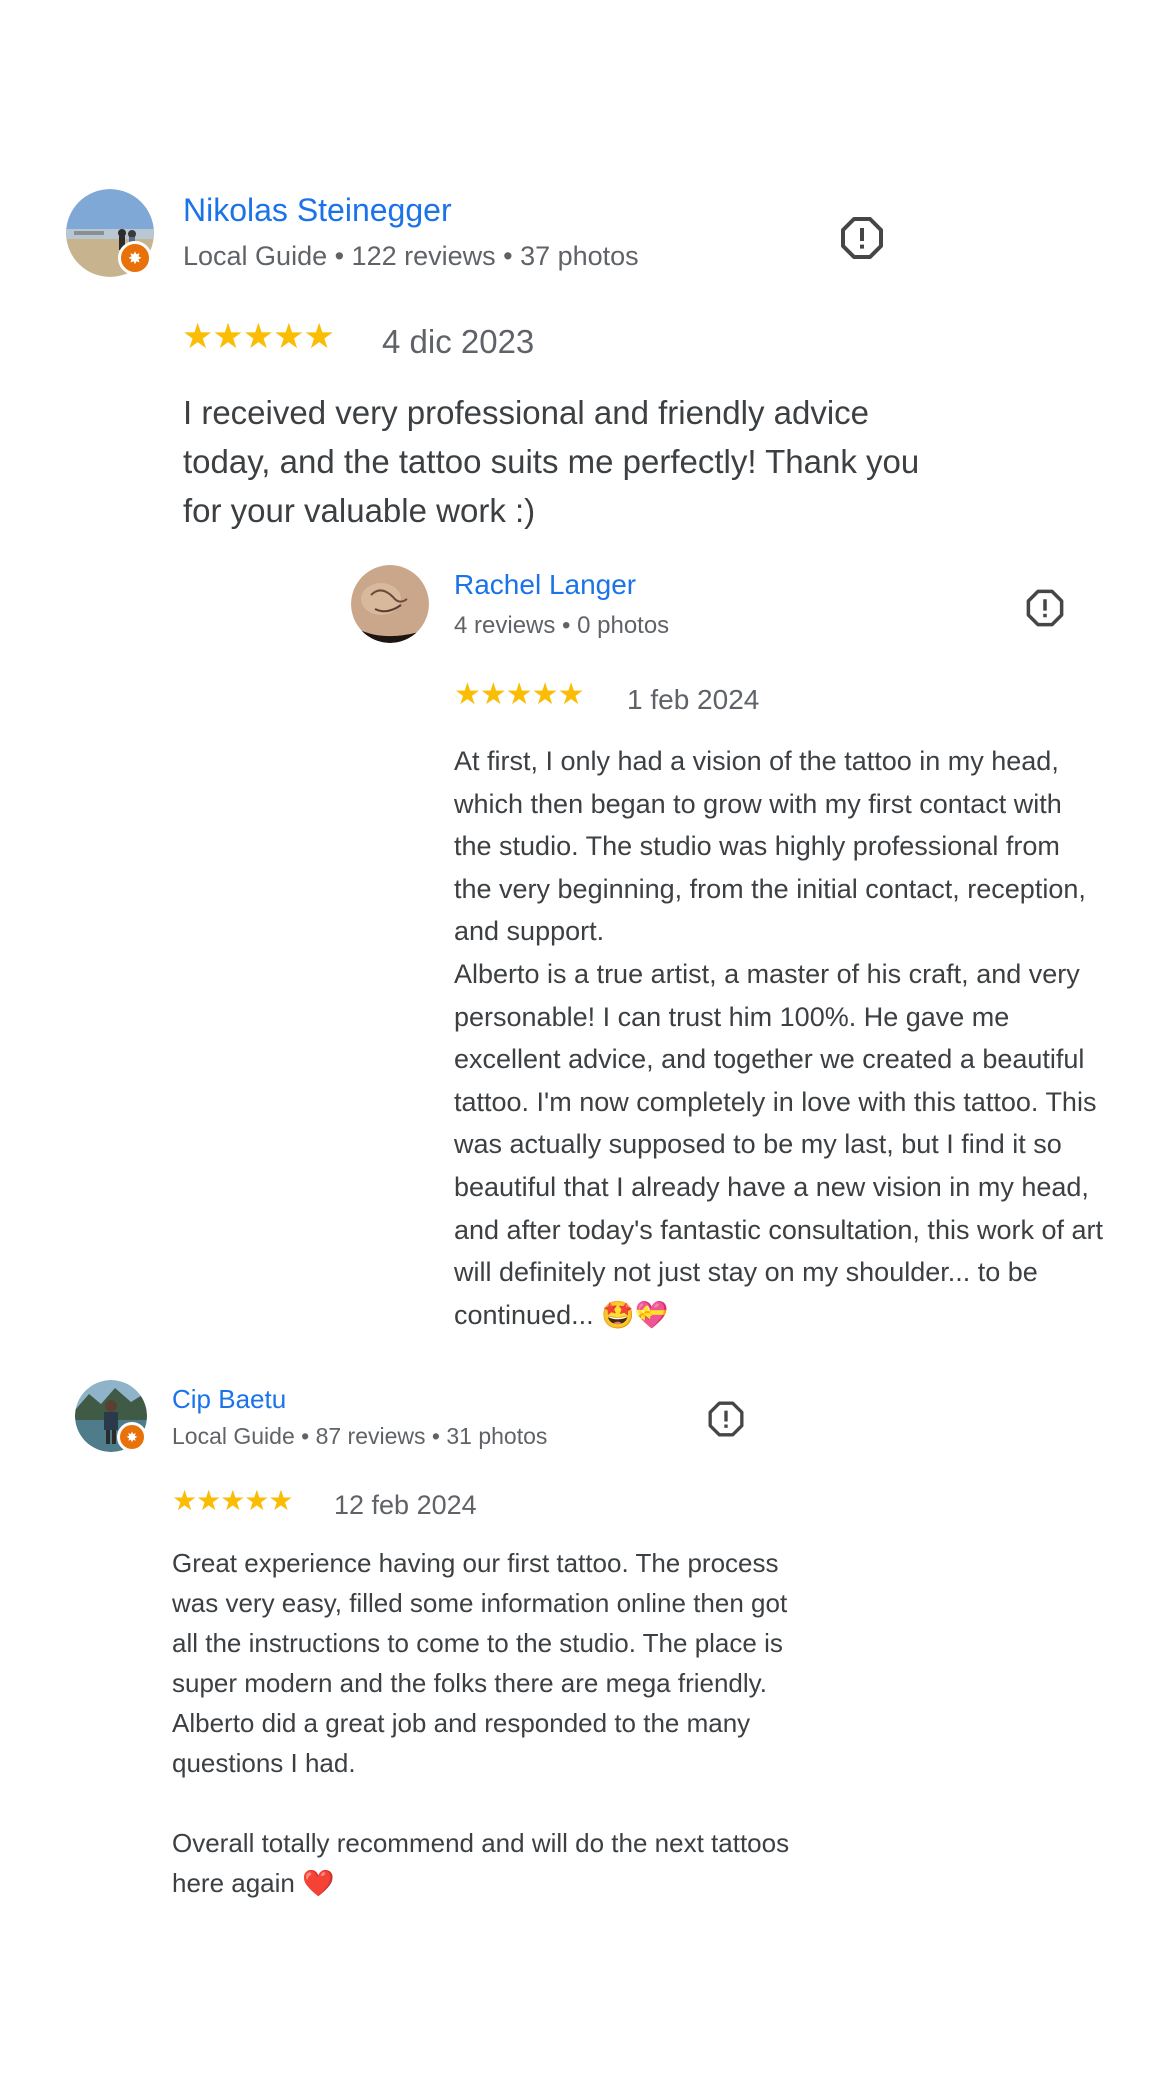  Describe the element at coordinates (458, 341) in the screenshot. I see `review-date: 4 dic 2023` at that location.